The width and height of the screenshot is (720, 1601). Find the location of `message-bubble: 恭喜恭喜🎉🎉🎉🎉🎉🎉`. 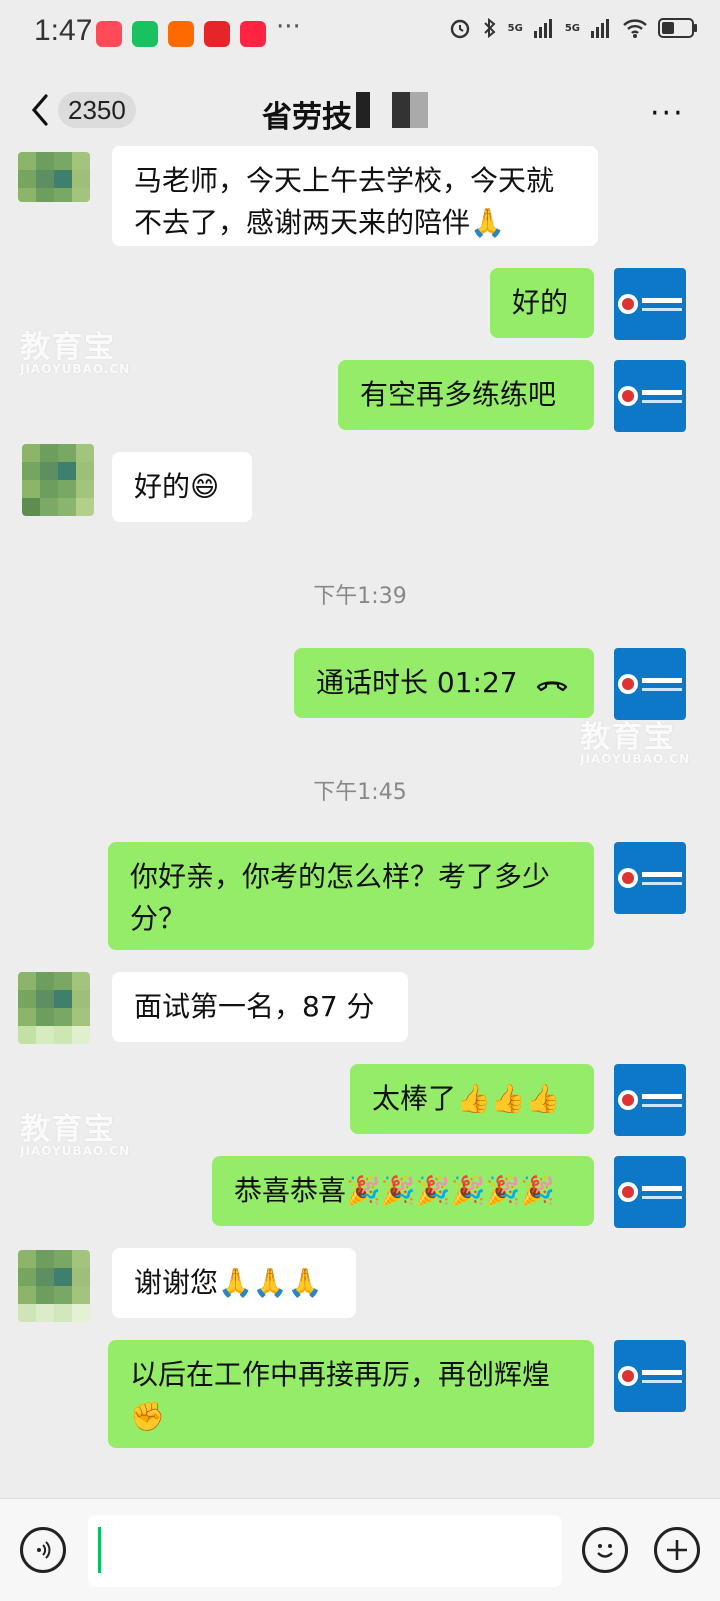

message-bubble: 恭喜恭喜🎉🎉🎉🎉🎉🎉 is located at coordinates (403, 1191).